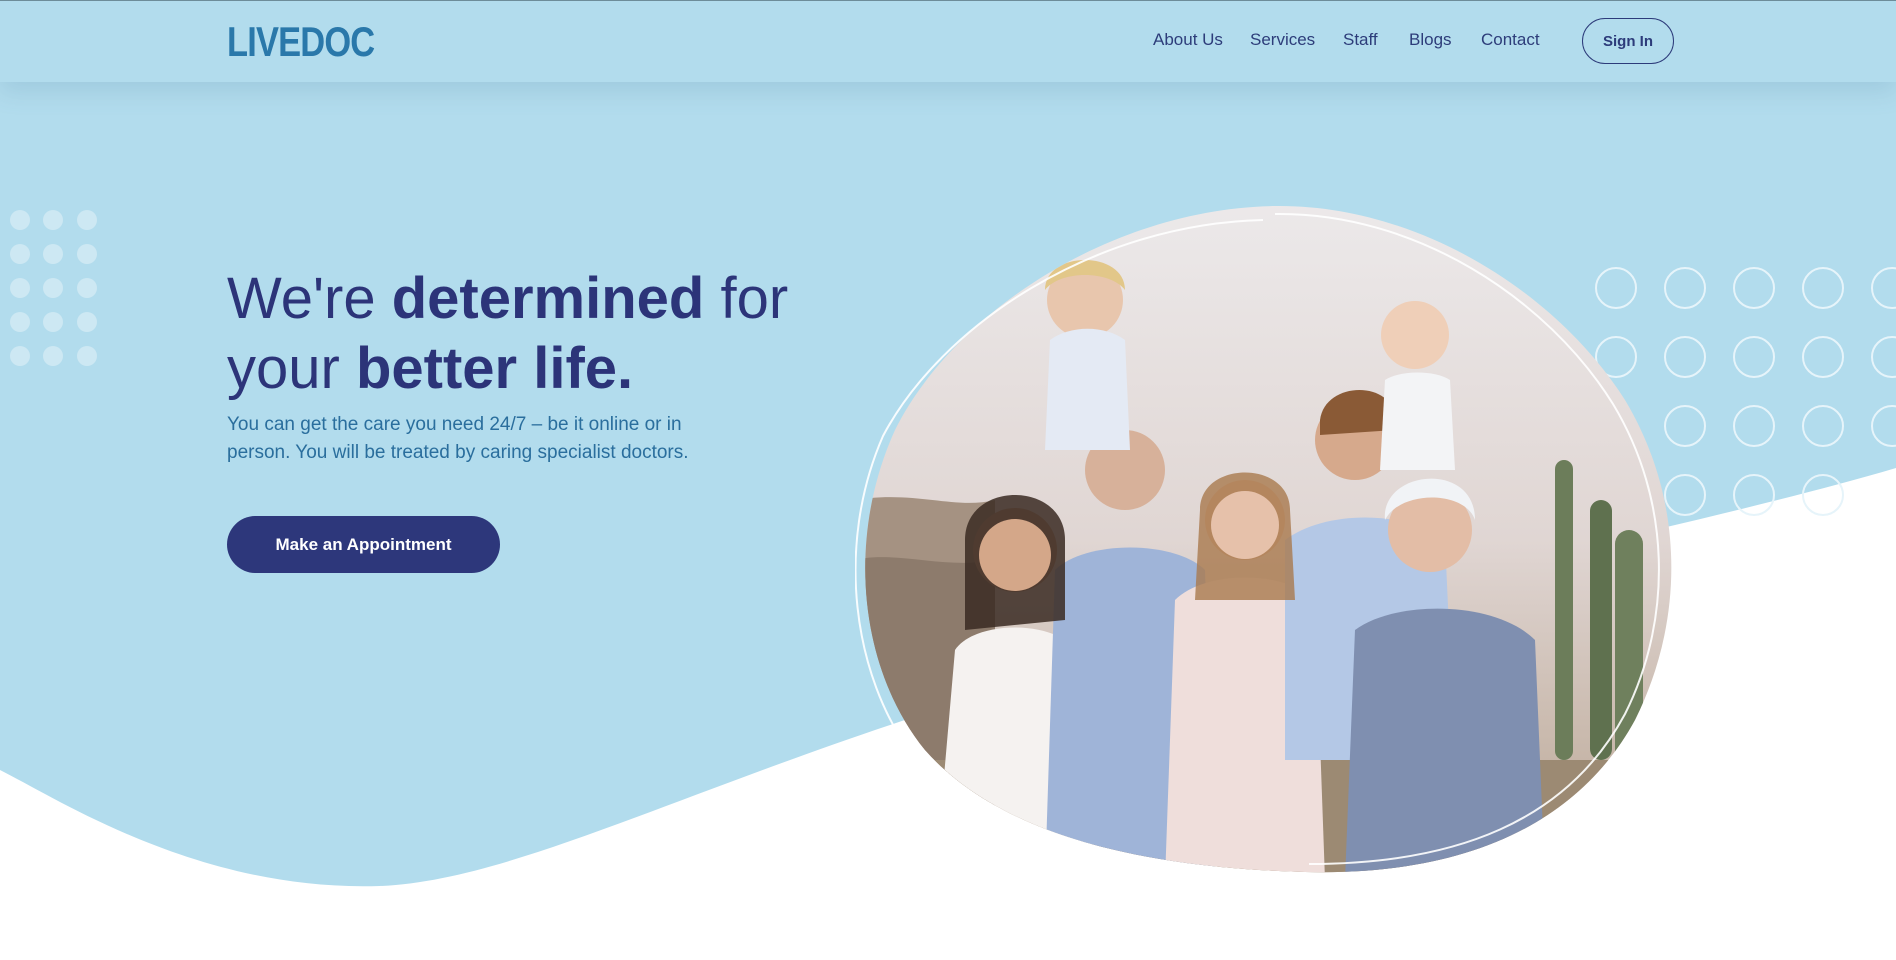 The width and height of the screenshot is (1896, 960). Describe the element at coordinates (548, 298) in the screenshot. I see `headline-bold-1: determined` at that location.